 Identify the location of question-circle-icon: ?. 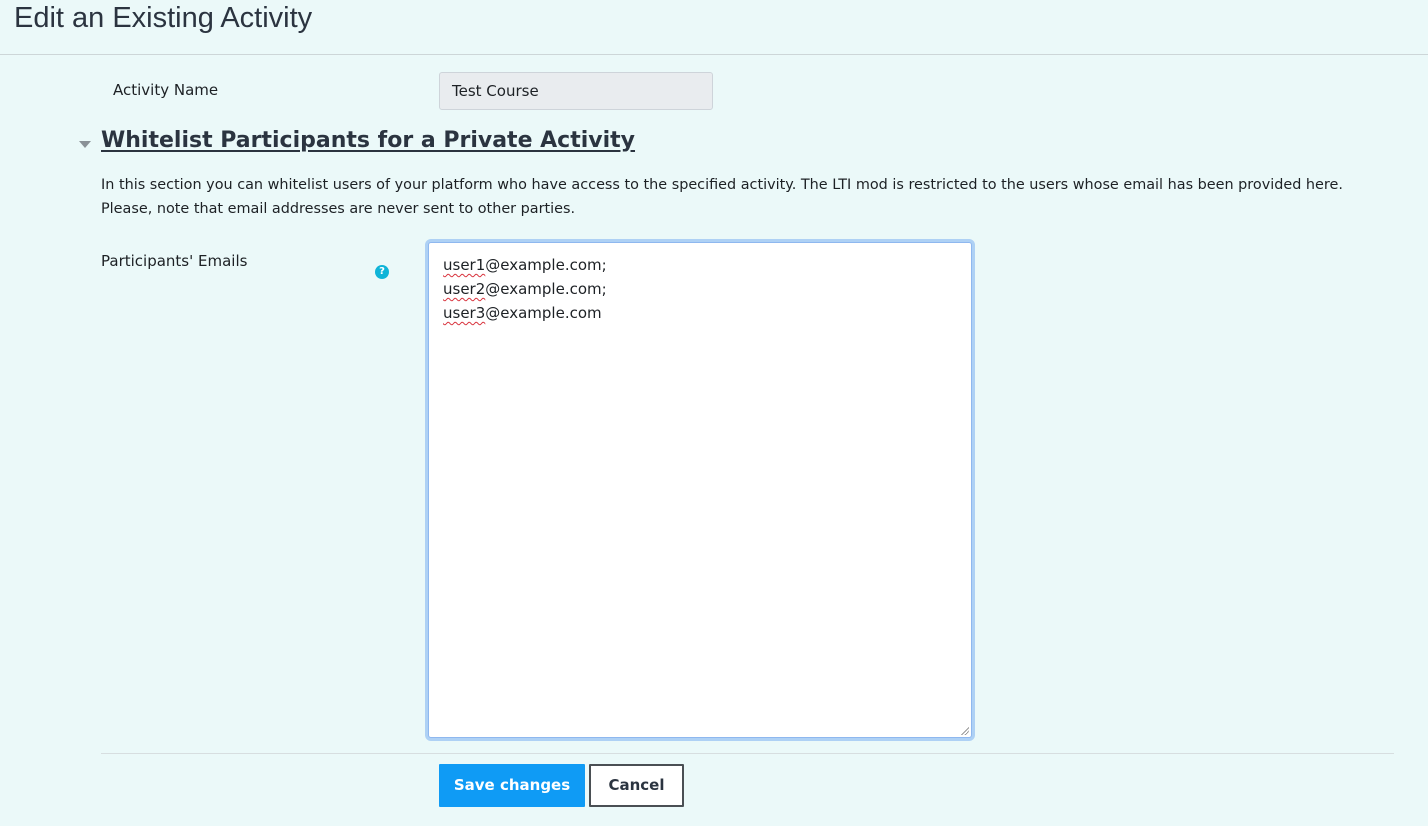
(382, 272).